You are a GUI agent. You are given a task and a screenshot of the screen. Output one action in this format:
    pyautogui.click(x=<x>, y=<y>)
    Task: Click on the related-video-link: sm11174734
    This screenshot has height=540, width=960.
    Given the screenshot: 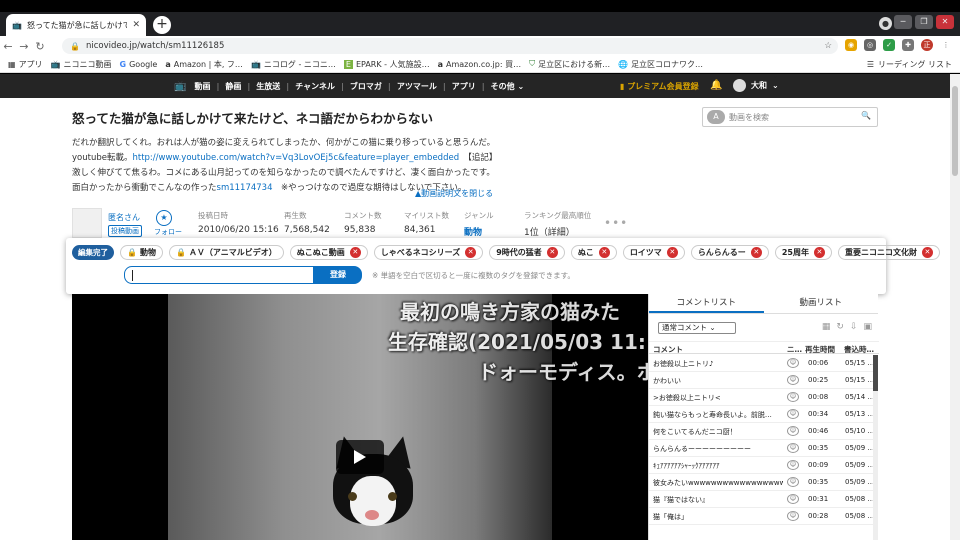 What is the action you would take?
    pyautogui.click(x=245, y=188)
    